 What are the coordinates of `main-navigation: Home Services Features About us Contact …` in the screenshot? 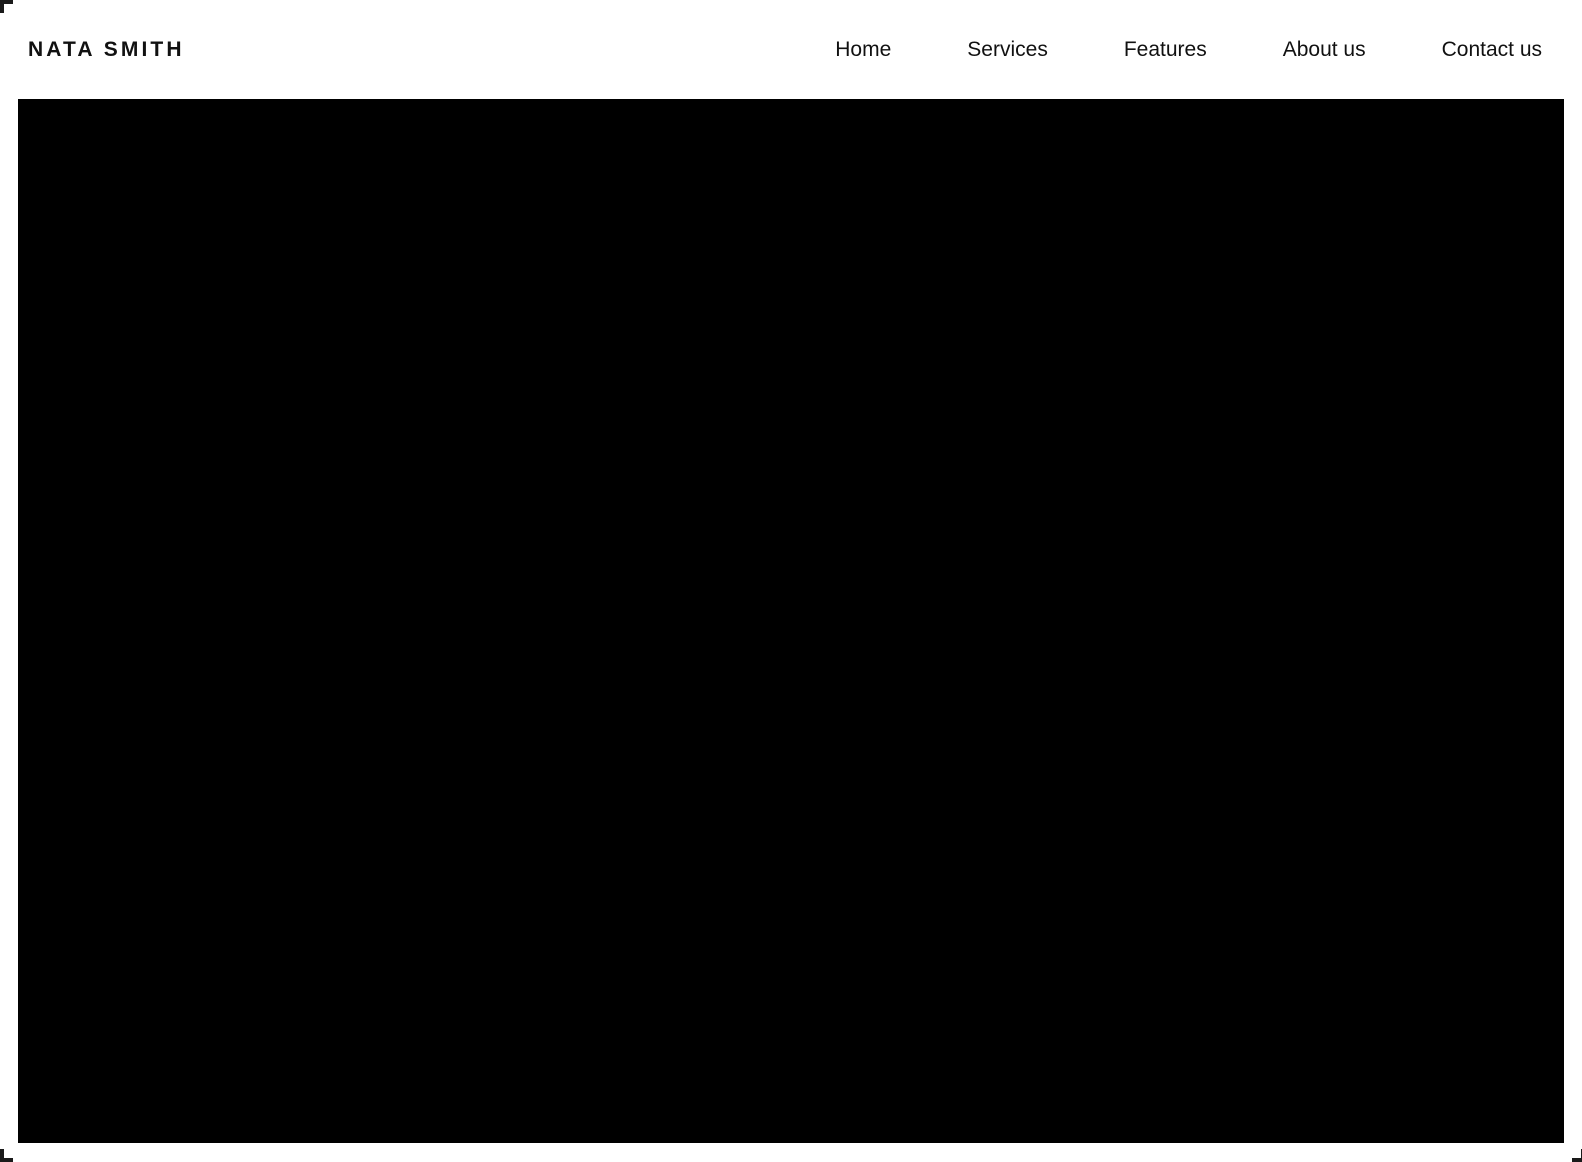 It's located at (1188, 49).